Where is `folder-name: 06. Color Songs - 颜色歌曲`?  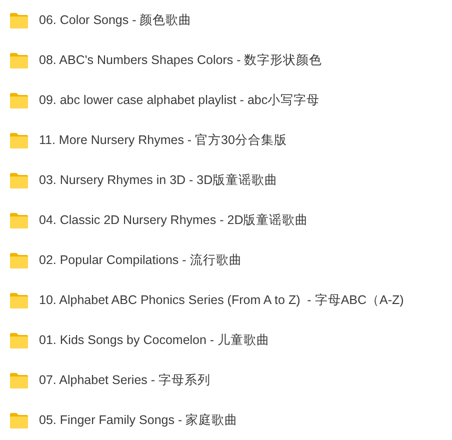
folder-name: 06. Color Songs - 颜色歌曲 is located at coordinates (115, 20).